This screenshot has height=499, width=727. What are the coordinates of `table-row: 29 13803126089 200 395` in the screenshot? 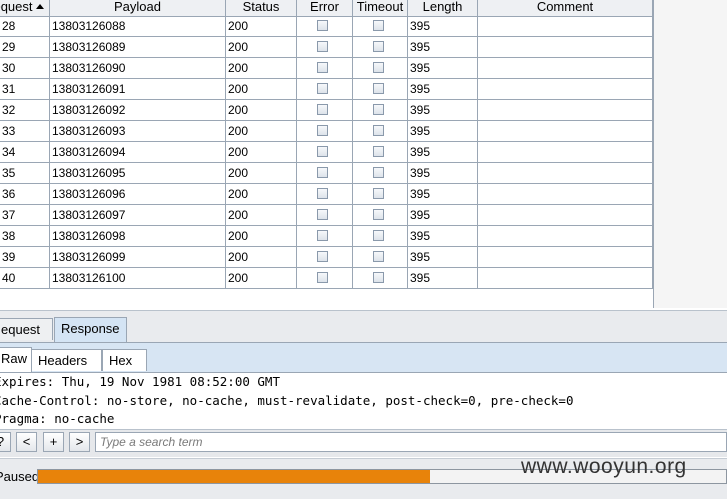 It's located at (326, 47).